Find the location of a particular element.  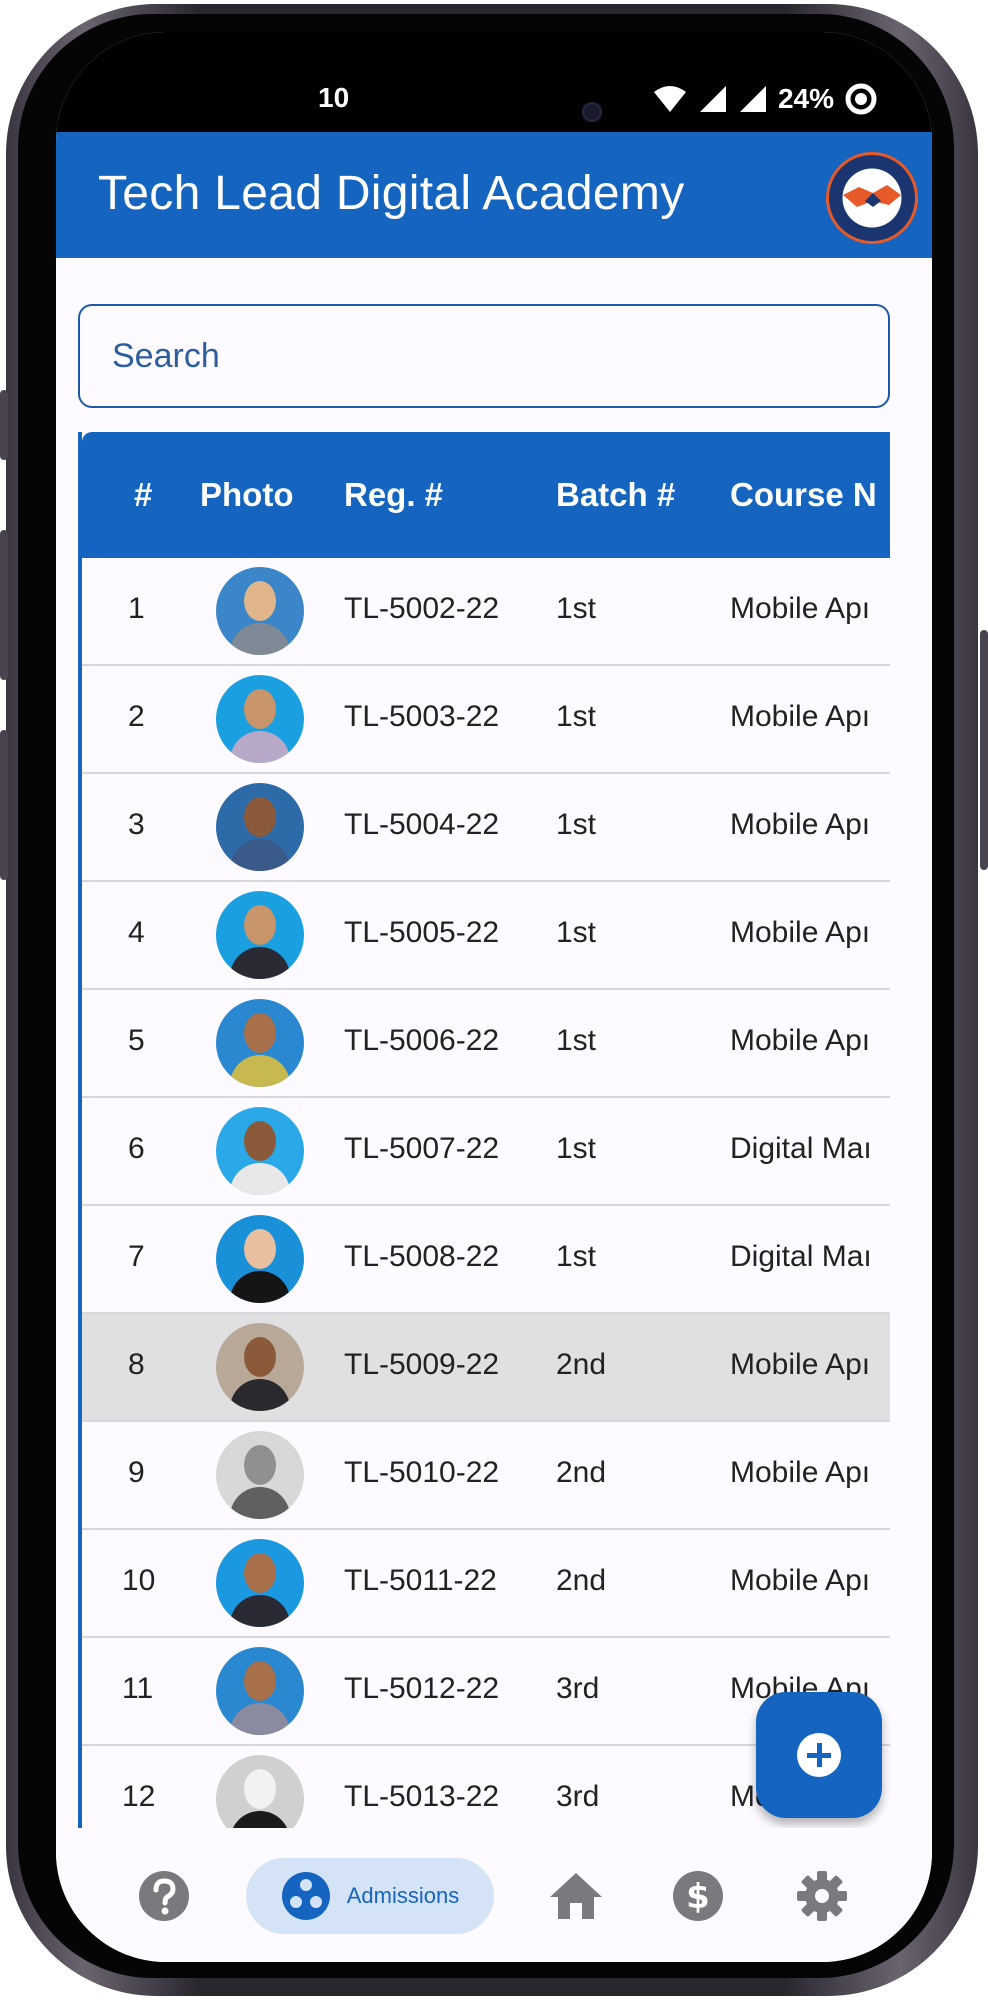

table-row: 4 TL-5005-22 1st Mobile Apı is located at coordinates (486, 936).